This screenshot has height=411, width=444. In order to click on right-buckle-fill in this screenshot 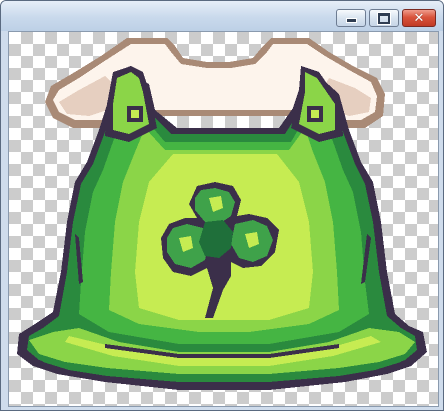, I will do `click(315, 114)`.